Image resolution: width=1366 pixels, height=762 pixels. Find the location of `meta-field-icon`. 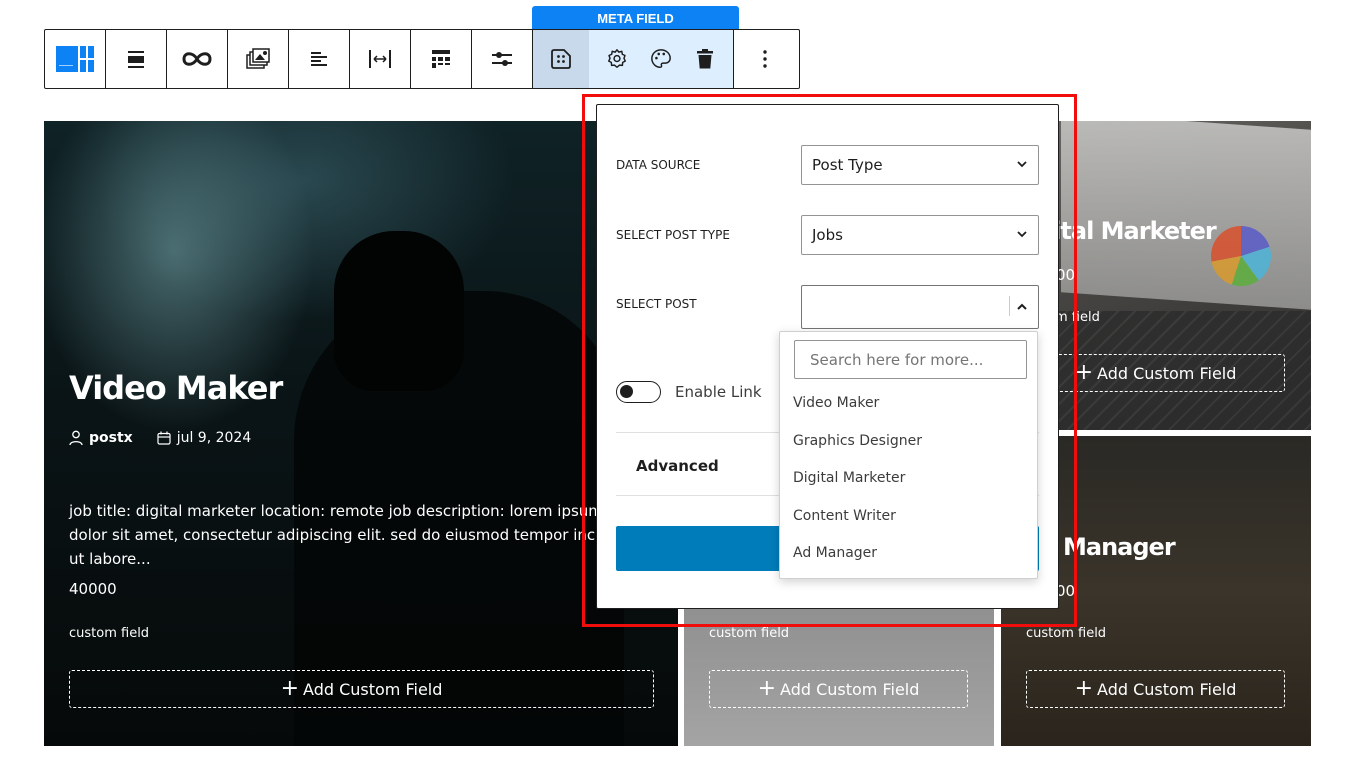

meta-field-icon is located at coordinates (561, 59).